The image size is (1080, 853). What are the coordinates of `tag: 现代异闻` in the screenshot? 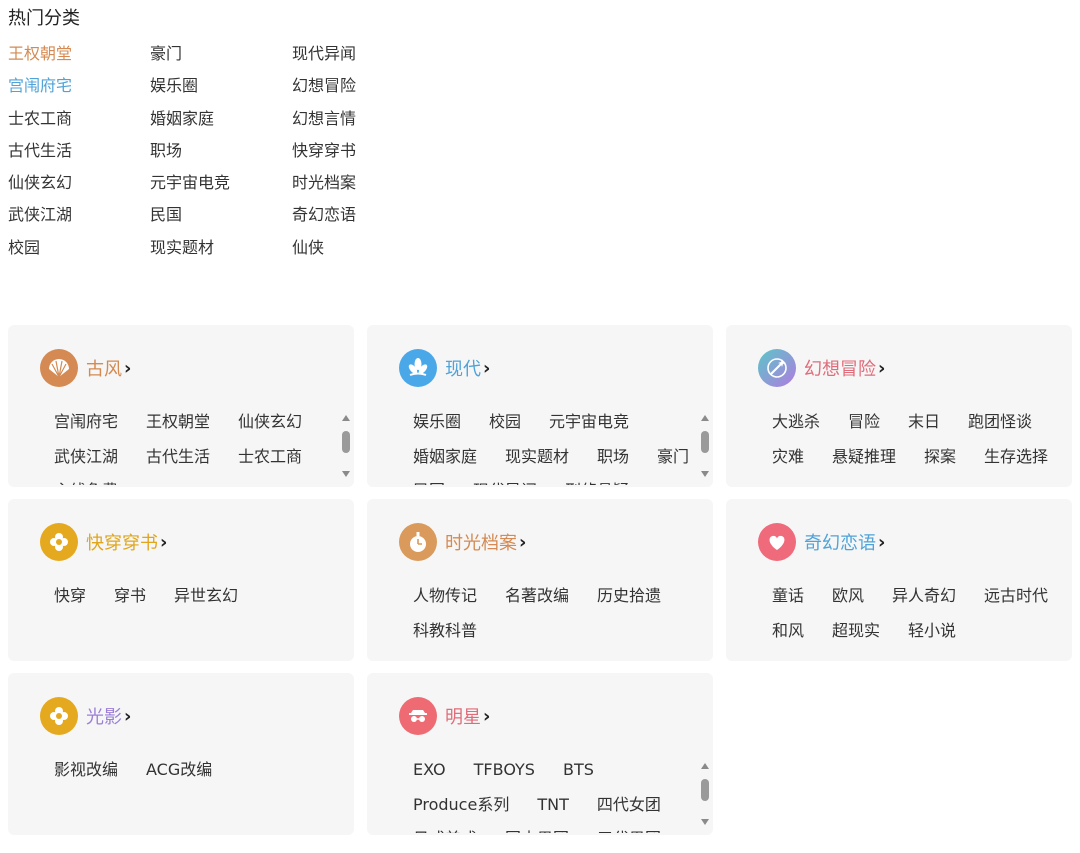 It's located at (505, 479).